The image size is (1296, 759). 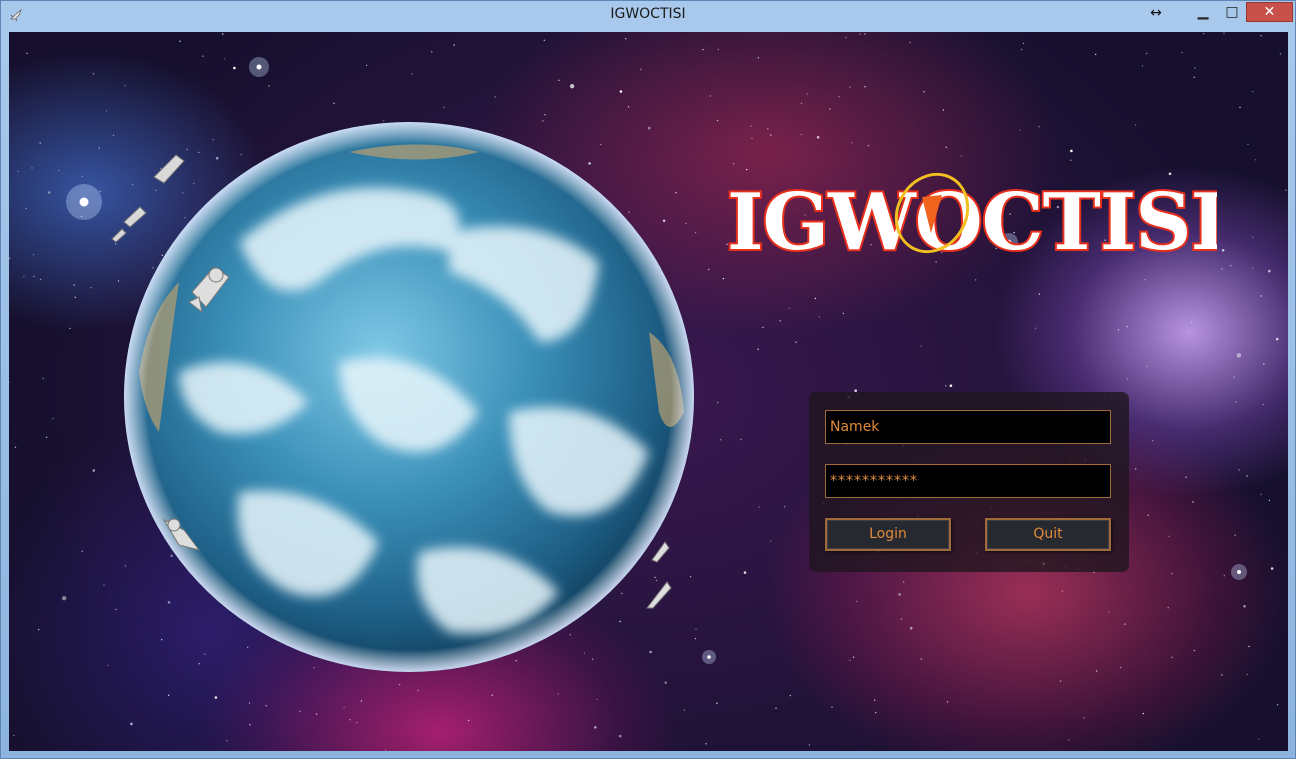 I want to click on login-button: Login, so click(x=888, y=534).